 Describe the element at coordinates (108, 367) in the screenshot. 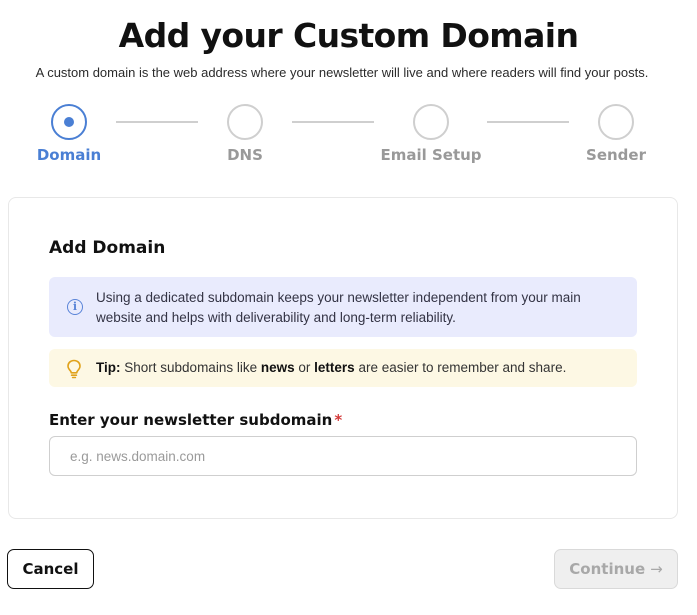

I see `tip-prefix: Tip:` at that location.